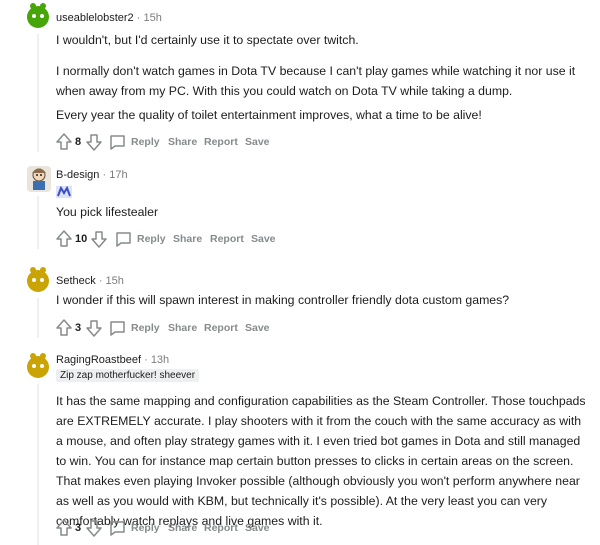 Image resolution: width=600 pixels, height=545 pixels. What do you see at coordinates (118, 175) in the screenshot?
I see `timestamp: 17h` at bounding box center [118, 175].